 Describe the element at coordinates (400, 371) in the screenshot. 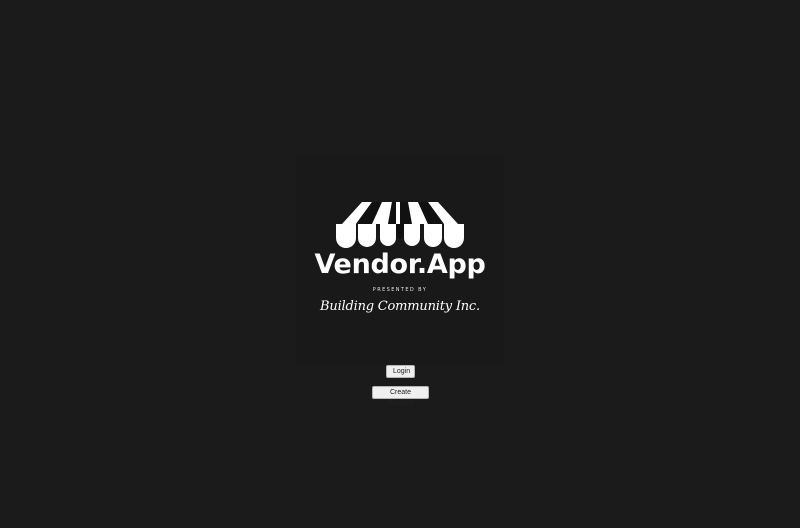

I see `login-button: Login` at that location.